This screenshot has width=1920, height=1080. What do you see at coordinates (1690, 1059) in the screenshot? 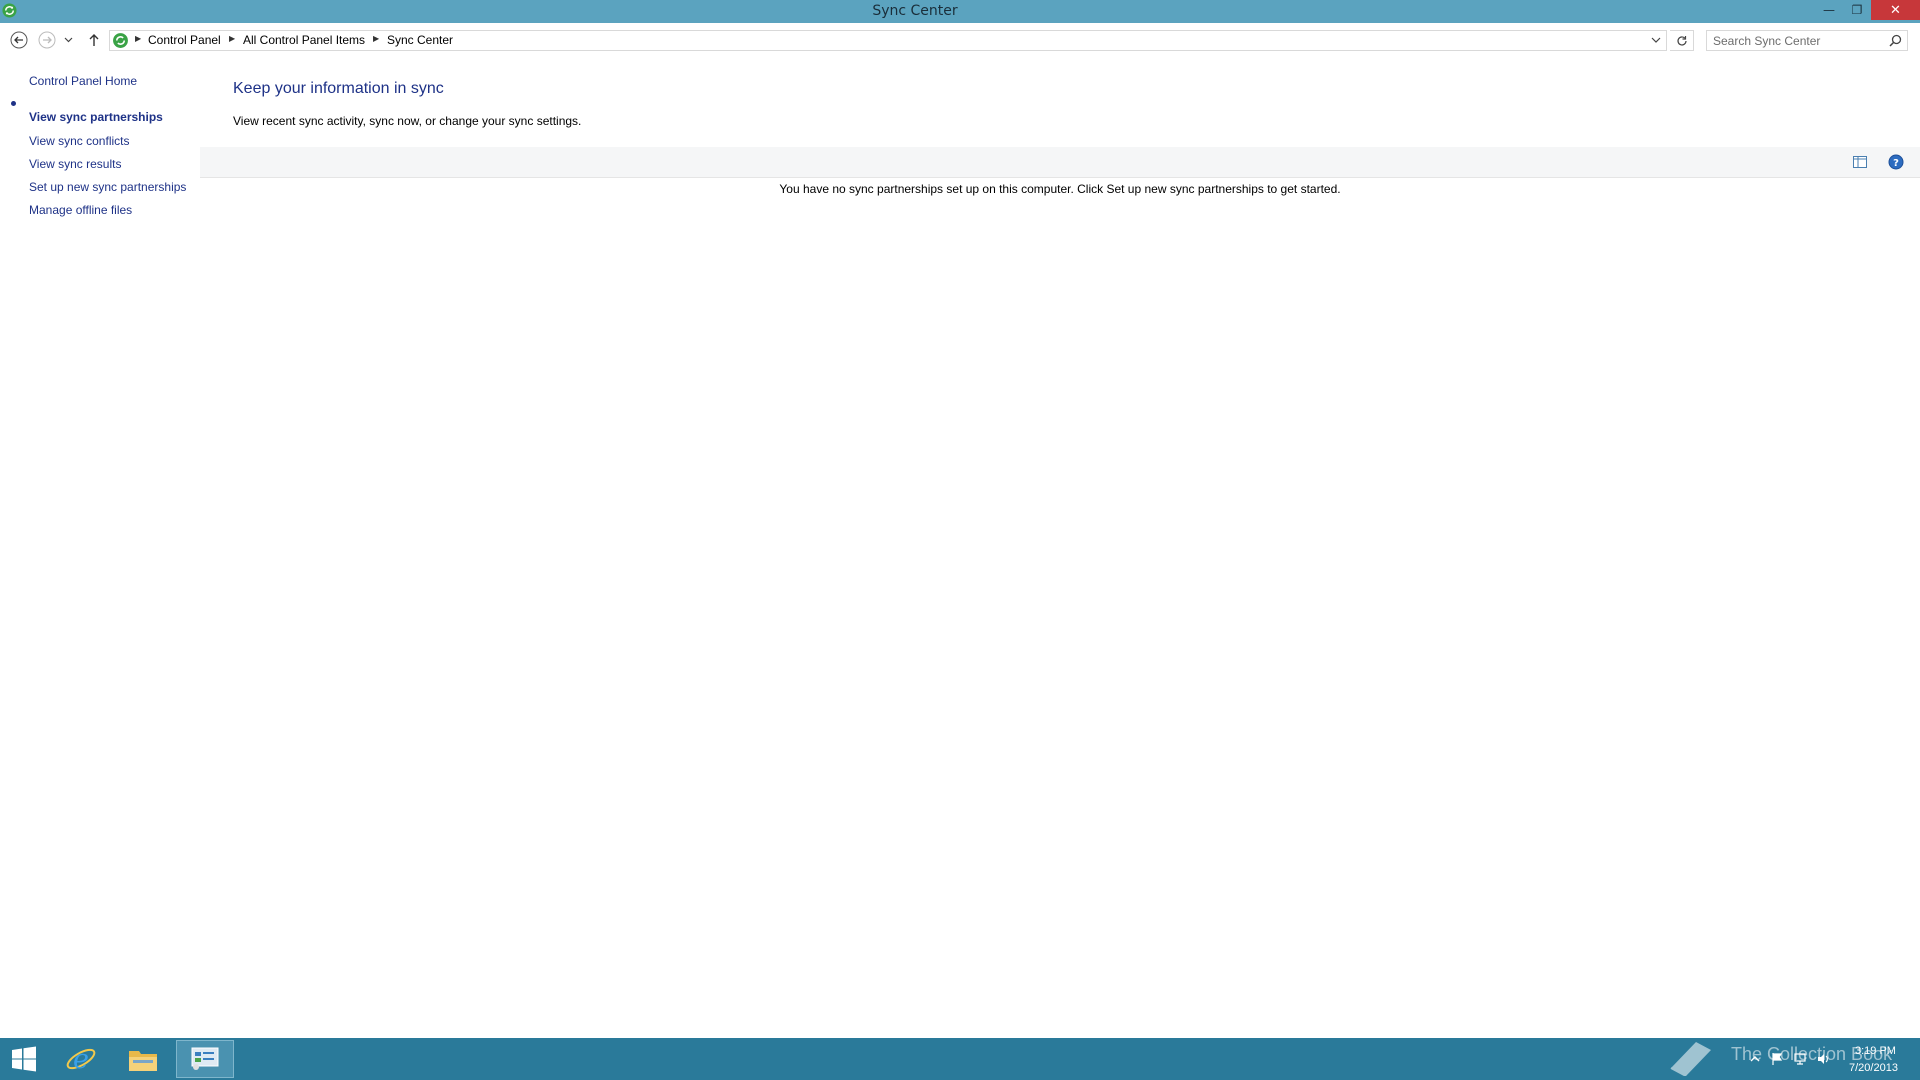
I see `watermark-book-icon` at bounding box center [1690, 1059].